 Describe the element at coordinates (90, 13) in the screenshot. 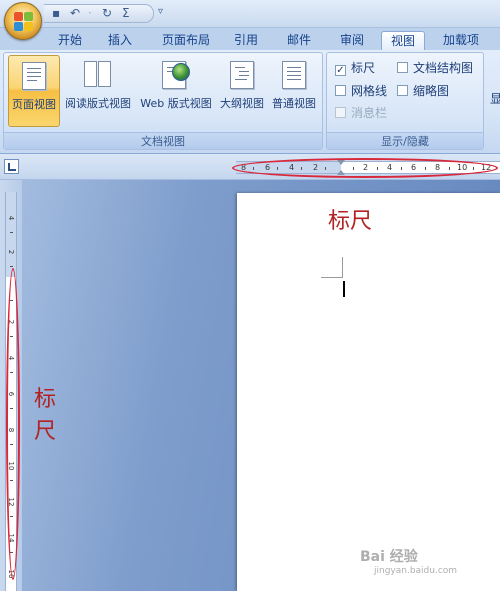

I see `dropdown-icon: ·` at that location.